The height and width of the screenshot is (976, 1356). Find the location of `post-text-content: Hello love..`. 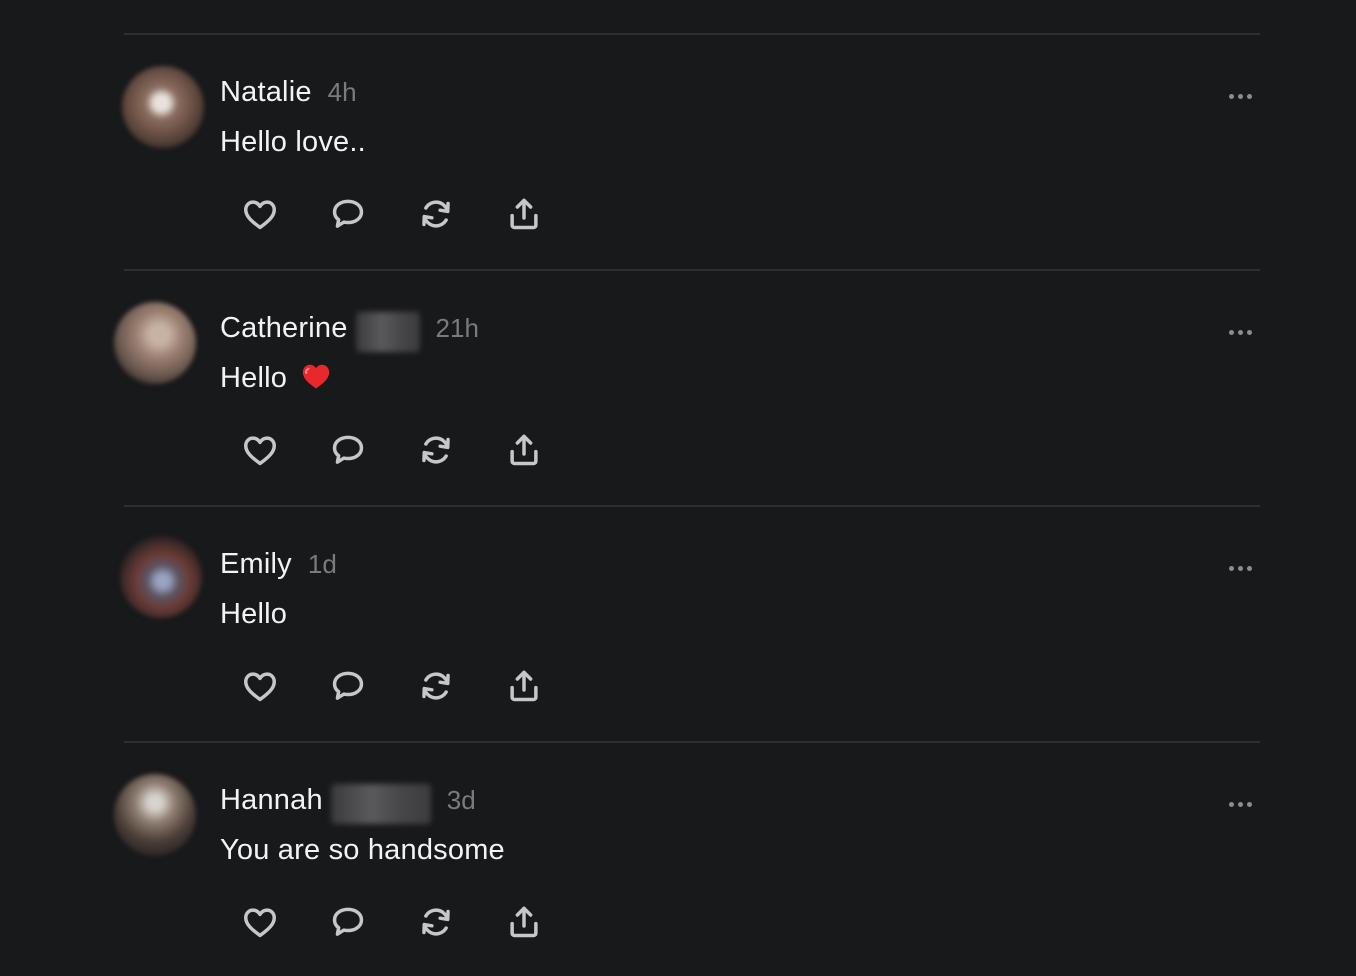

post-text-content: Hello love.. is located at coordinates (293, 142).